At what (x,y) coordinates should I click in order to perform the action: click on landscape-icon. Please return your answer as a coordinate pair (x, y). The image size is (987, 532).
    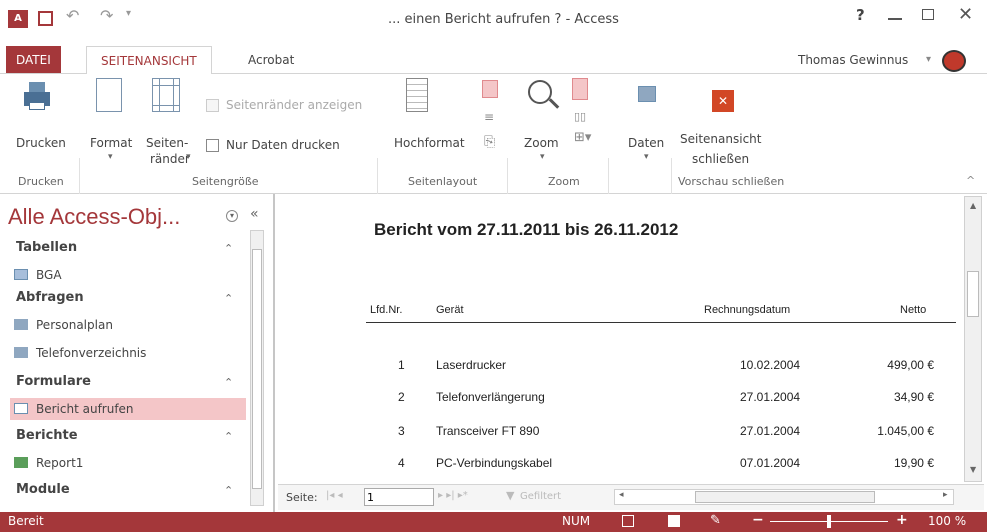
    Looking at the image, I should click on (490, 89).